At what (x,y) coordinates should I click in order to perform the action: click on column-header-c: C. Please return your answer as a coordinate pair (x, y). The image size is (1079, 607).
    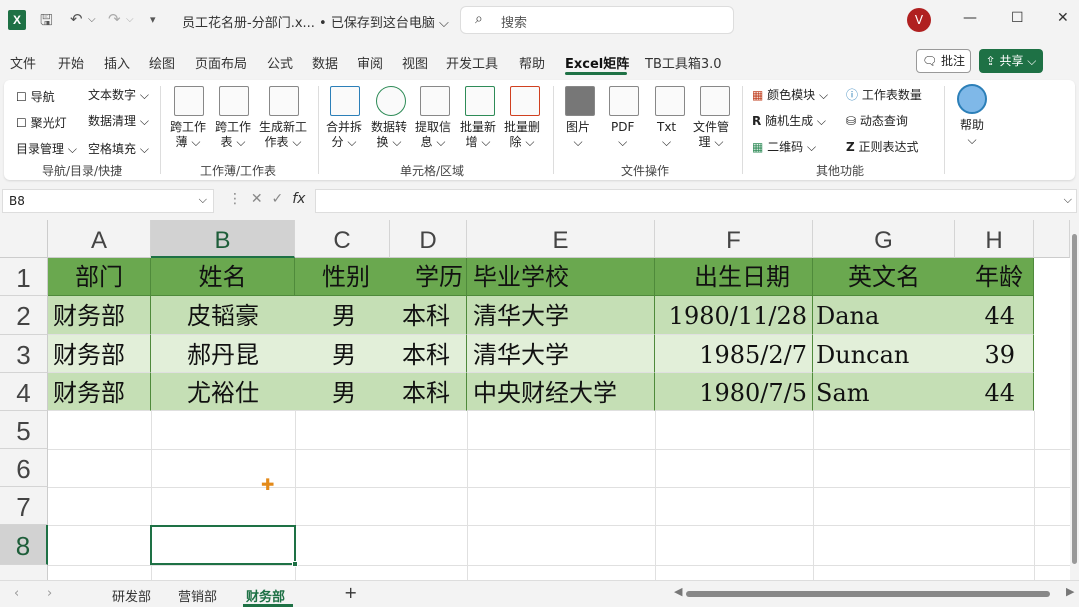
    Looking at the image, I should click on (342, 239).